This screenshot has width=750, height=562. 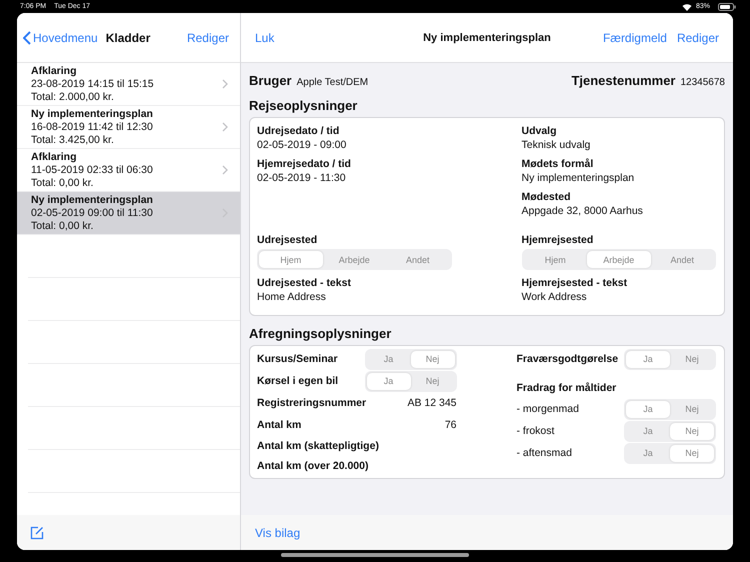 What do you see at coordinates (303, 105) in the screenshot?
I see `section-heading: Rejseoplysninger` at bounding box center [303, 105].